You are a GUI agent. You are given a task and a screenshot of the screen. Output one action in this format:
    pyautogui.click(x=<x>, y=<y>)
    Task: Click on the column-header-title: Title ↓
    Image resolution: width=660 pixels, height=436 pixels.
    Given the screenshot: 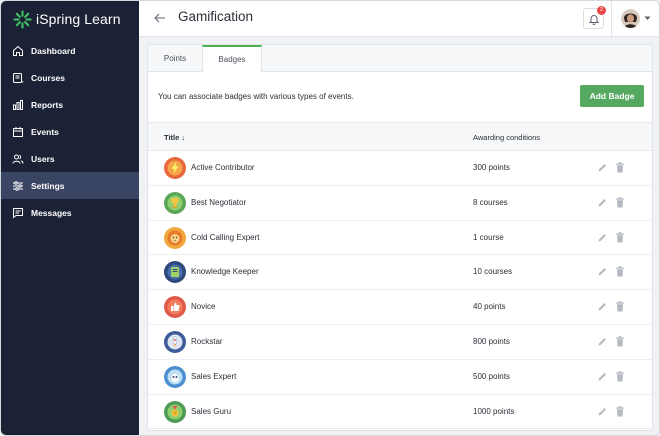 What is the action you would take?
    pyautogui.click(x=174, y=137)
    